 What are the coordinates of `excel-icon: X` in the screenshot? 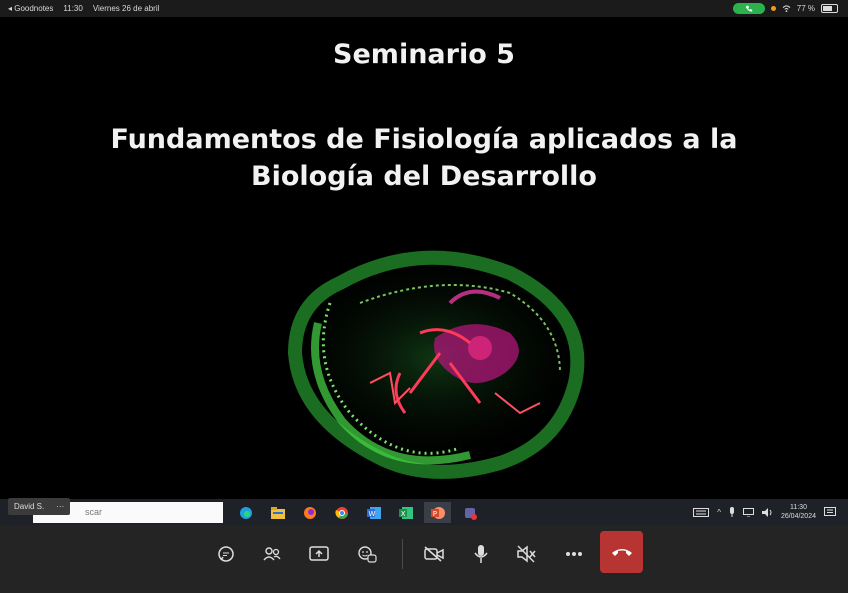 It's located at (405, 512).